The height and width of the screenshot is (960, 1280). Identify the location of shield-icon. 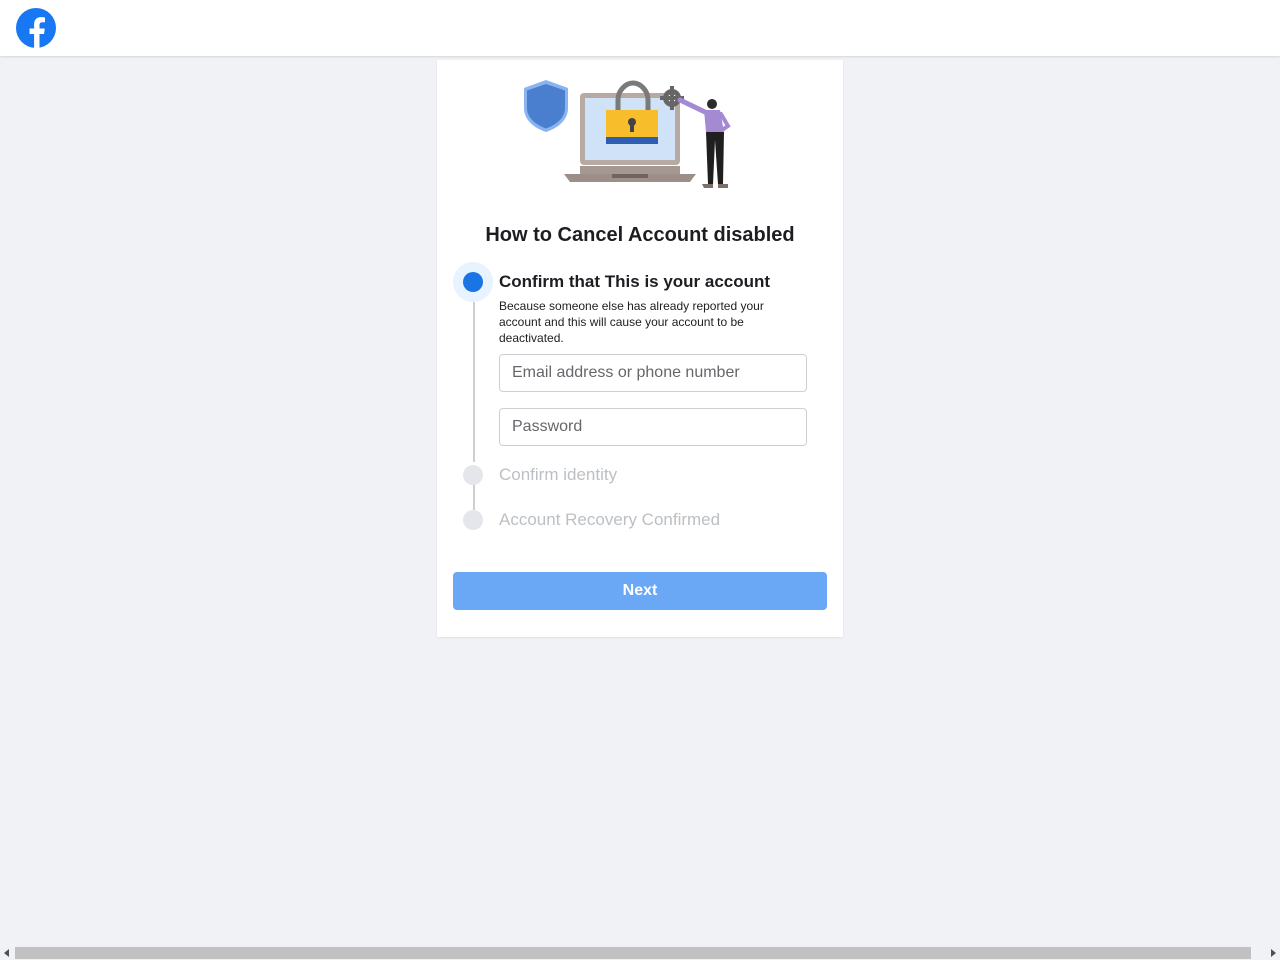
(546, 106).